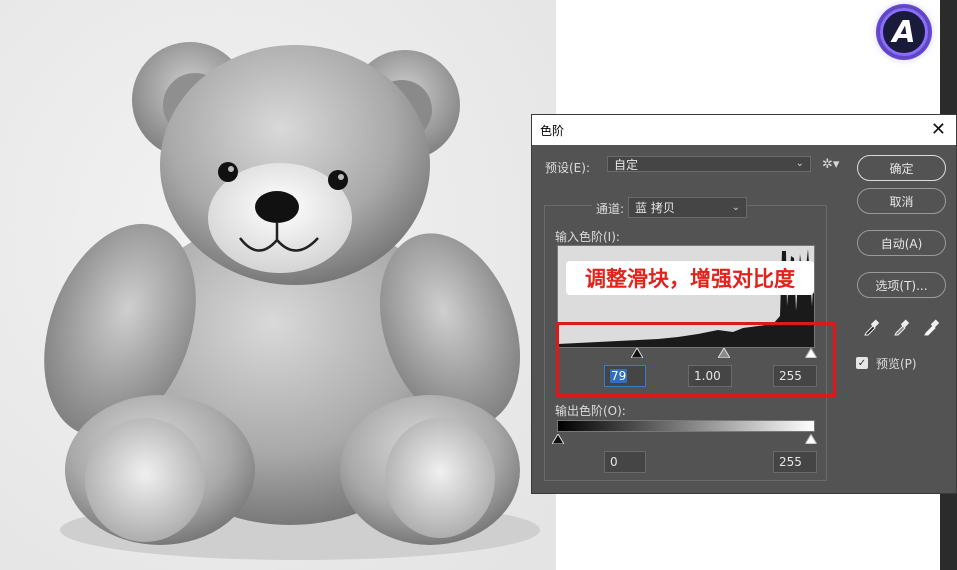  What do you see at coordinates (938, 130) in the screenshot?
I see `close-button: ✕` at bounding box center [938, 130].